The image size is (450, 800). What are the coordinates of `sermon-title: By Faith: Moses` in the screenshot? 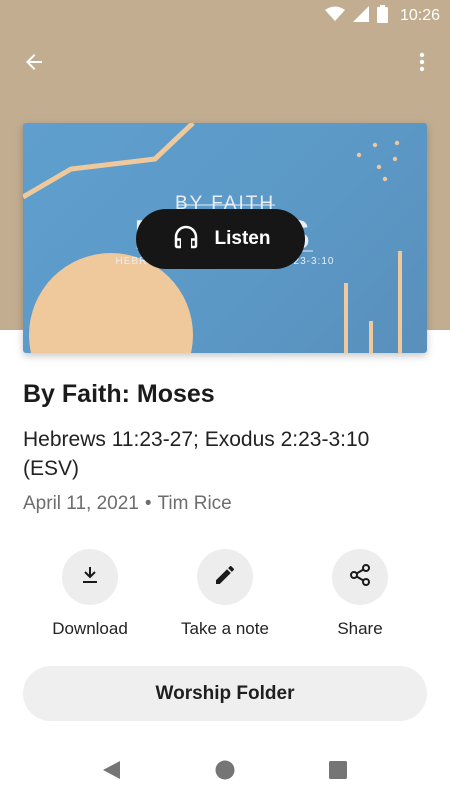 It's located at (119, 394).